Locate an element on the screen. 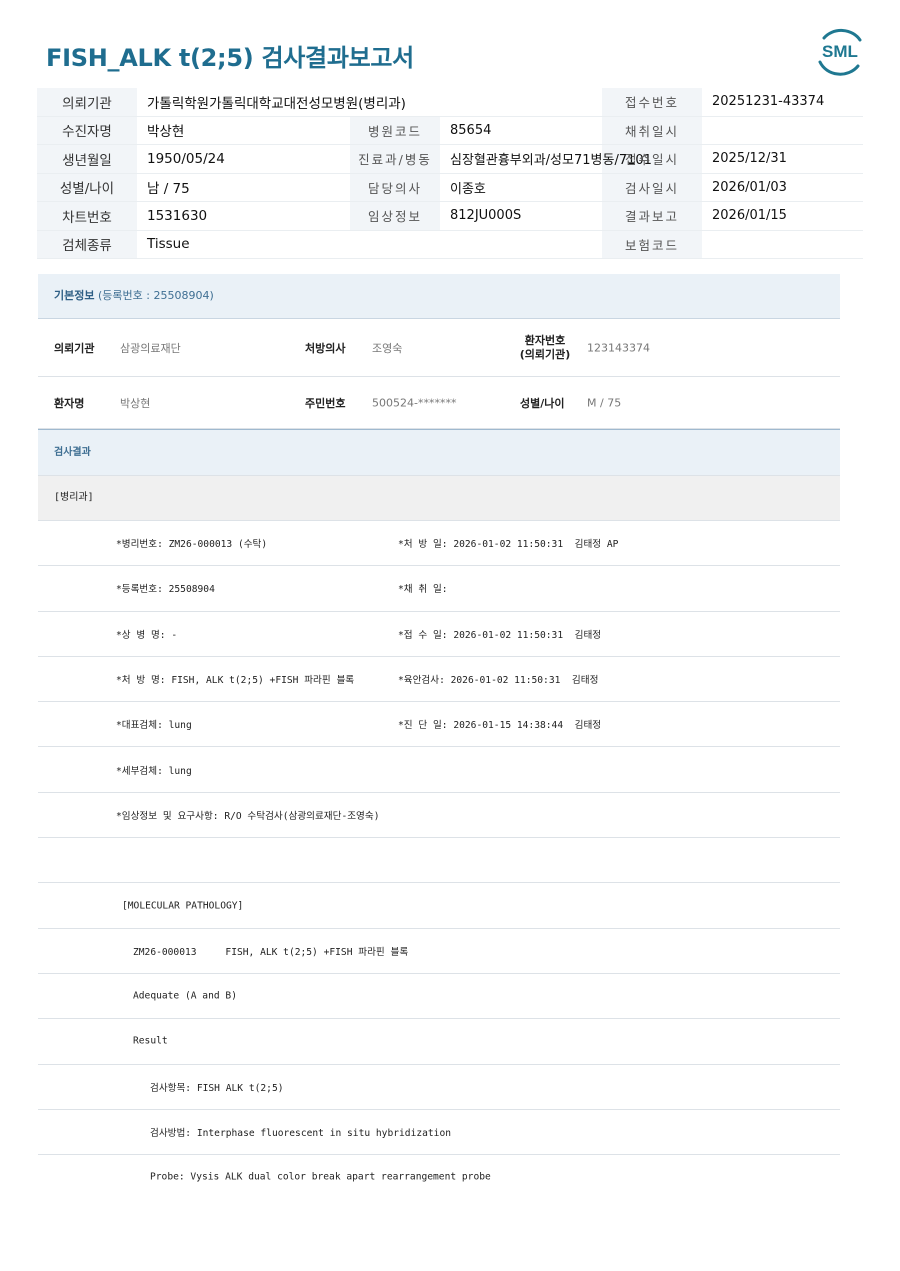 Image resolution: width=900 pixels, height=1271 pixels. header-label: 병원코드 is located at coordinates (395, 130).